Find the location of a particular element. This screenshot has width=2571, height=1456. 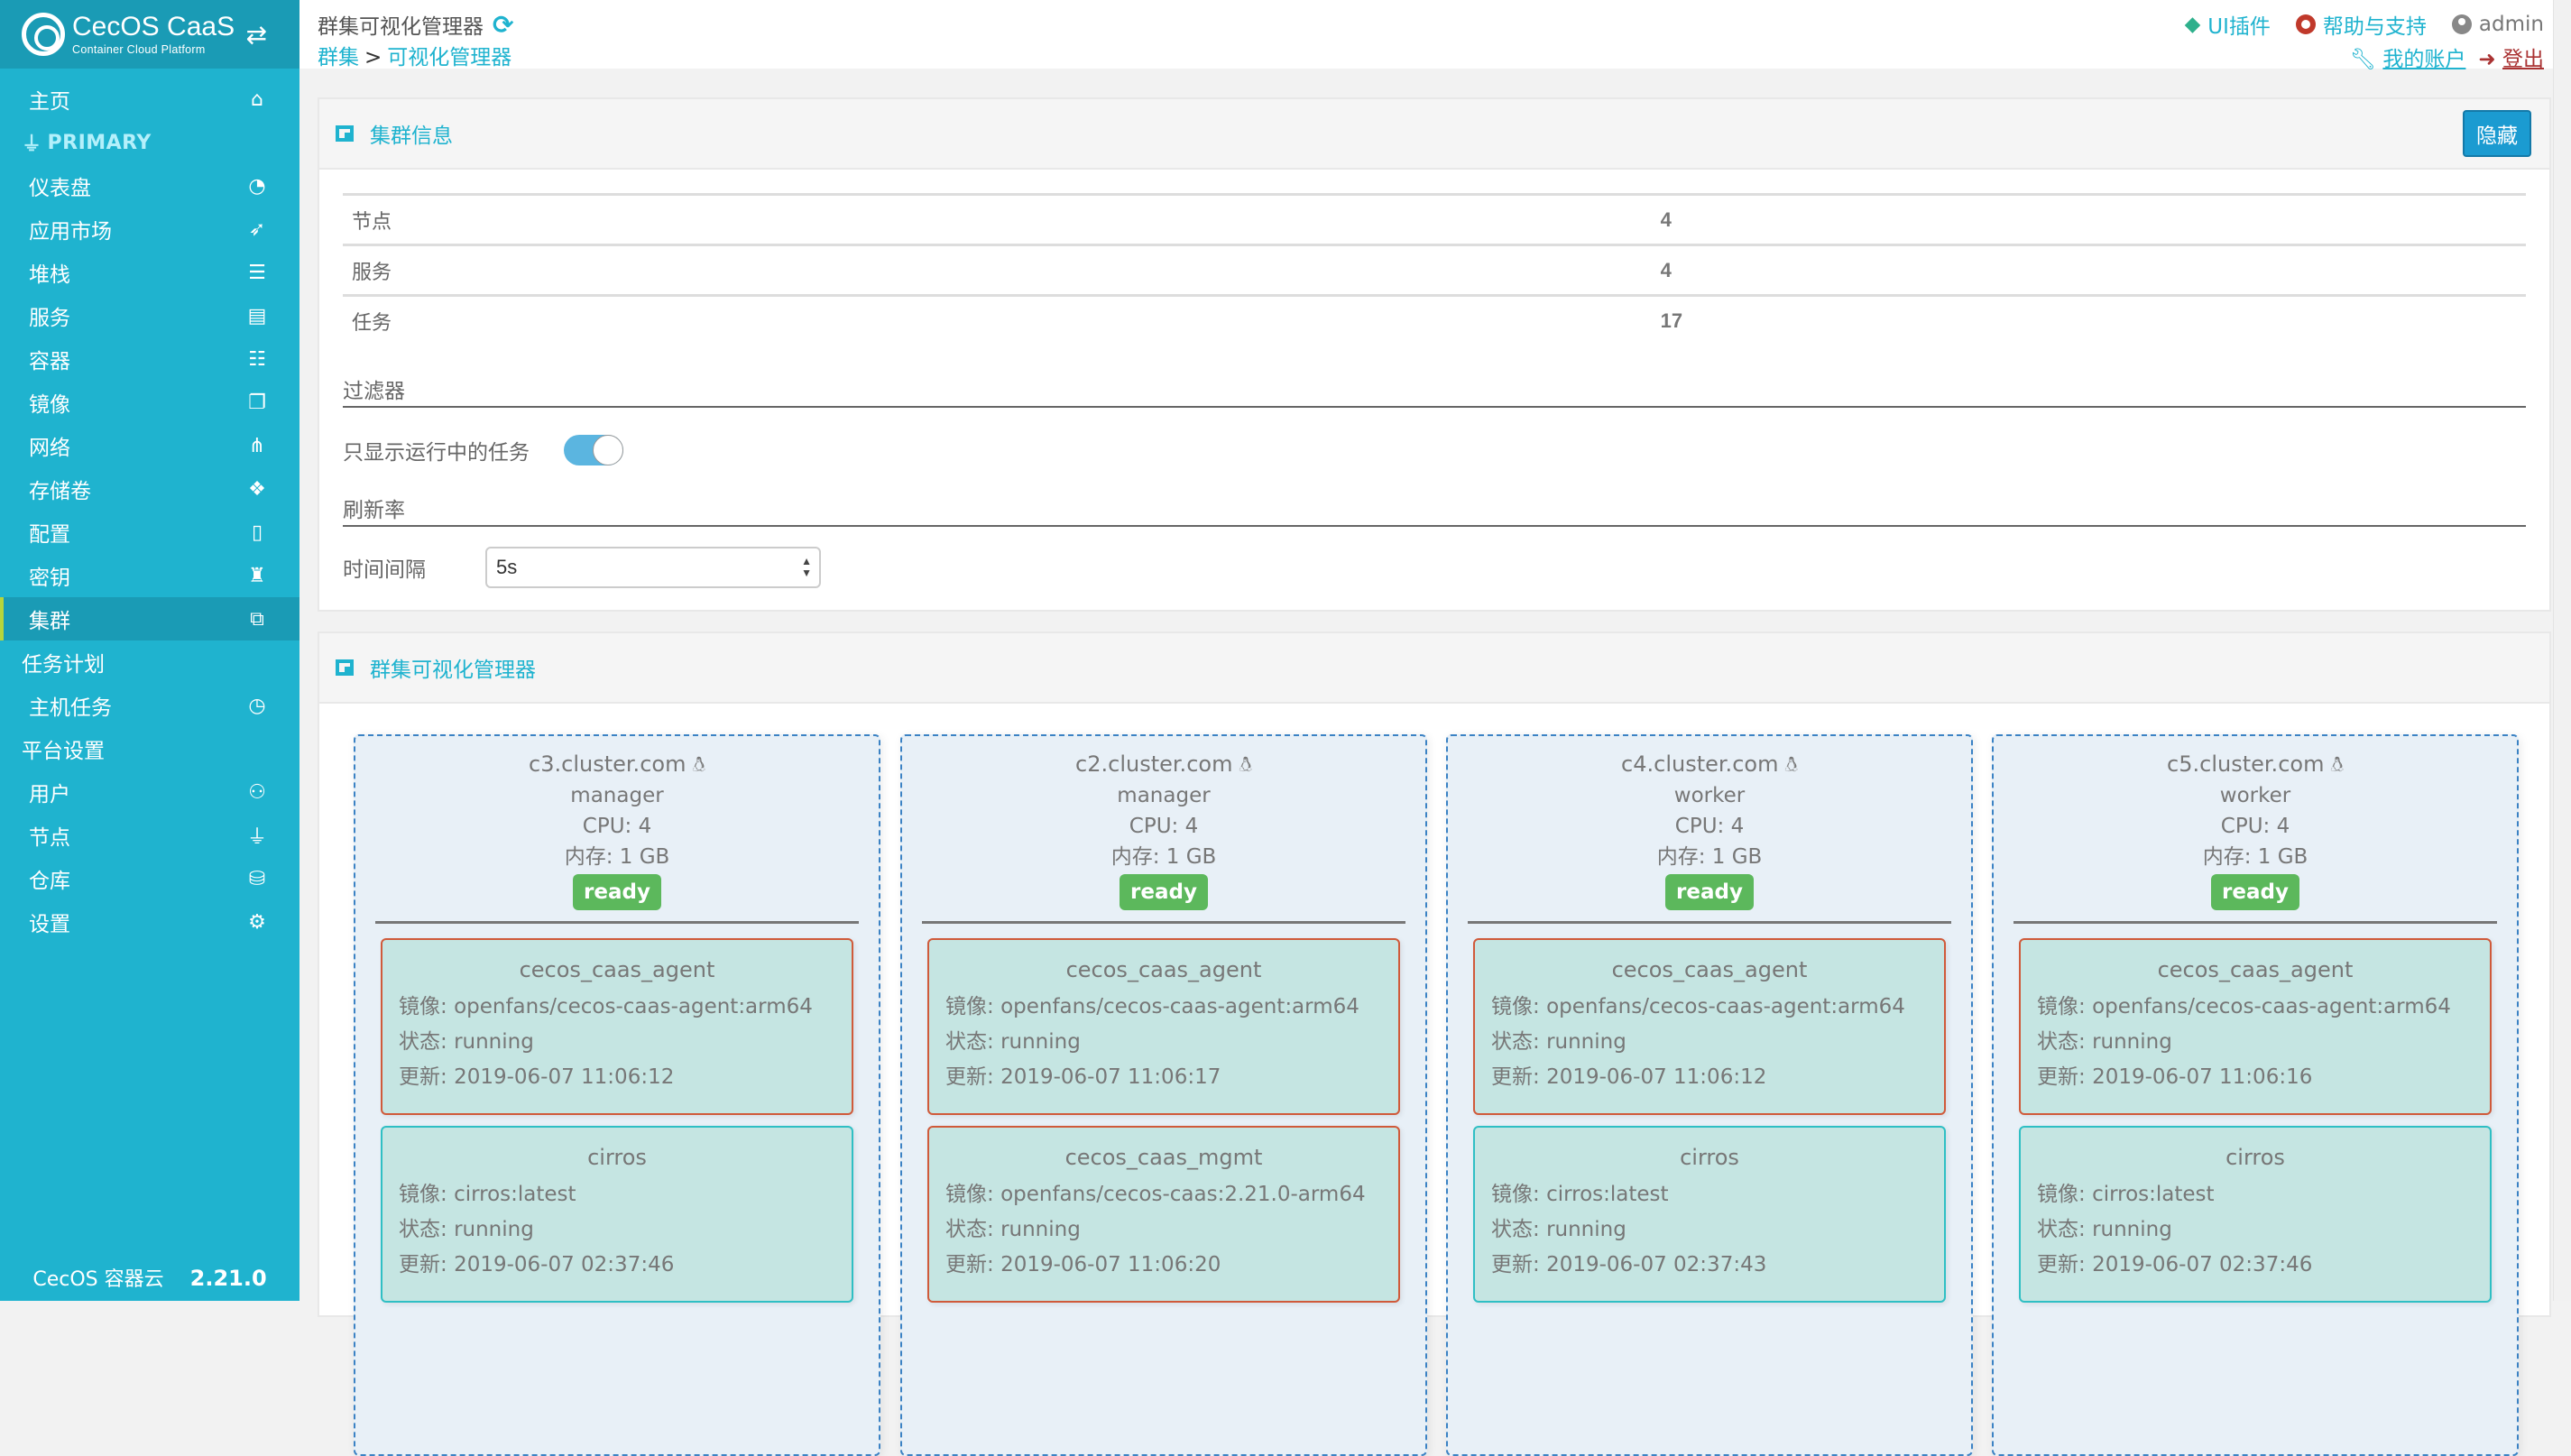

sidebar-item-label: 网络 is located at coordinates (49, 448).